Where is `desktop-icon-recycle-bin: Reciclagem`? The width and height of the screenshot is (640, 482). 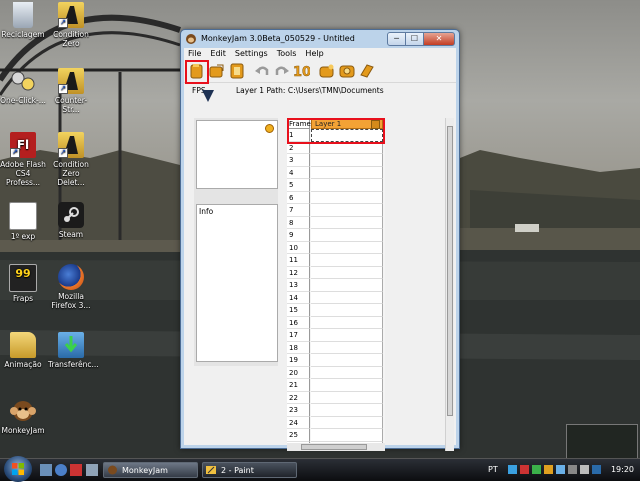 desktop-icon-recycle-bin: Reciclagem is located at coordinates (23, 20).